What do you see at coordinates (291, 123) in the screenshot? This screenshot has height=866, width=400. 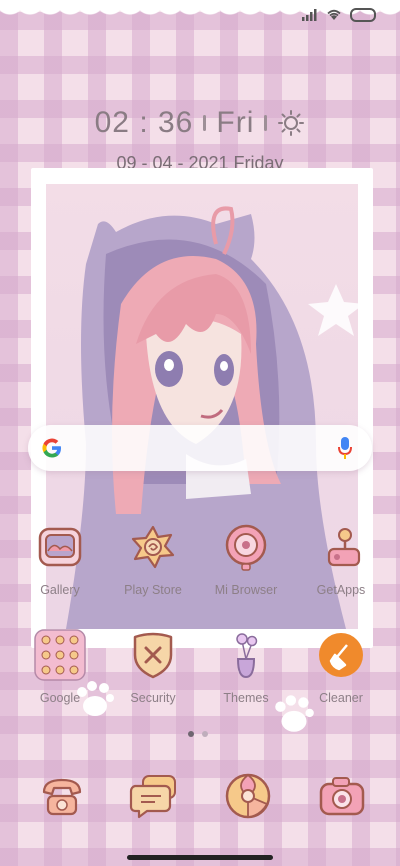 I see `sun-icon` at bounding box center [291, 123].